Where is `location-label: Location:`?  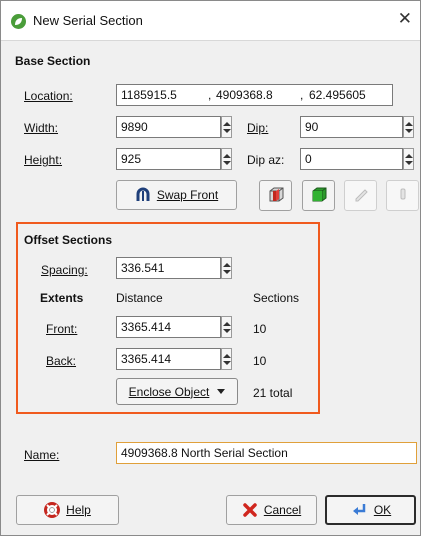 location-label: Location: is located at coordinates (48, 96).